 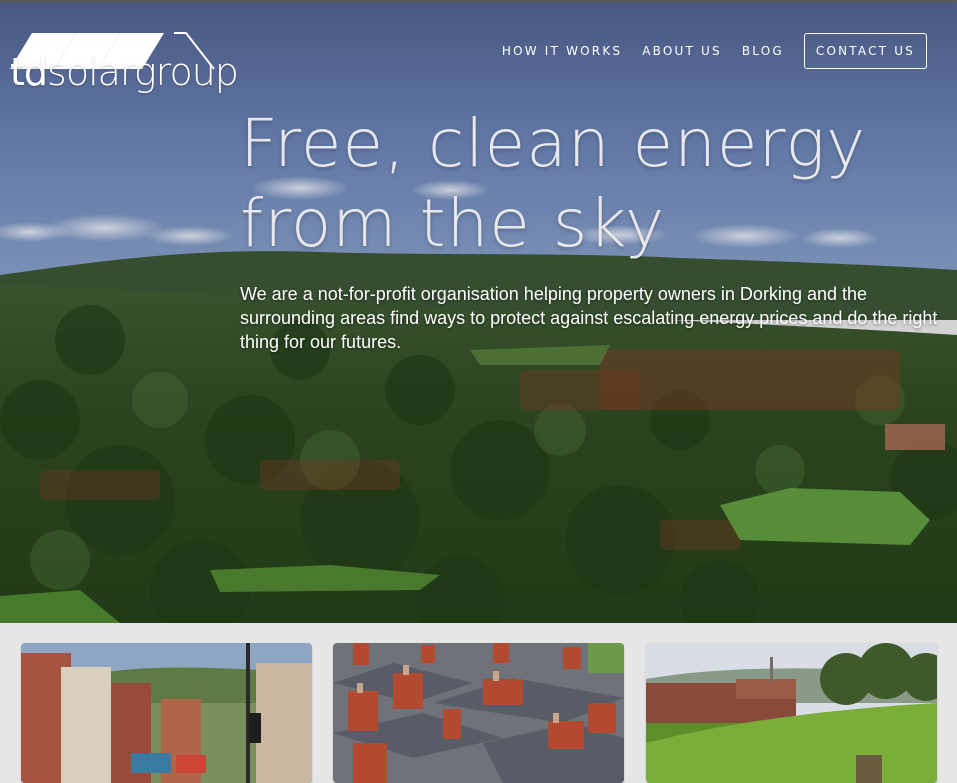 I want to click on main-nav: HOW IT WORKS ABOUT US BLOG CONTACT US, so click(x=709, y=51).